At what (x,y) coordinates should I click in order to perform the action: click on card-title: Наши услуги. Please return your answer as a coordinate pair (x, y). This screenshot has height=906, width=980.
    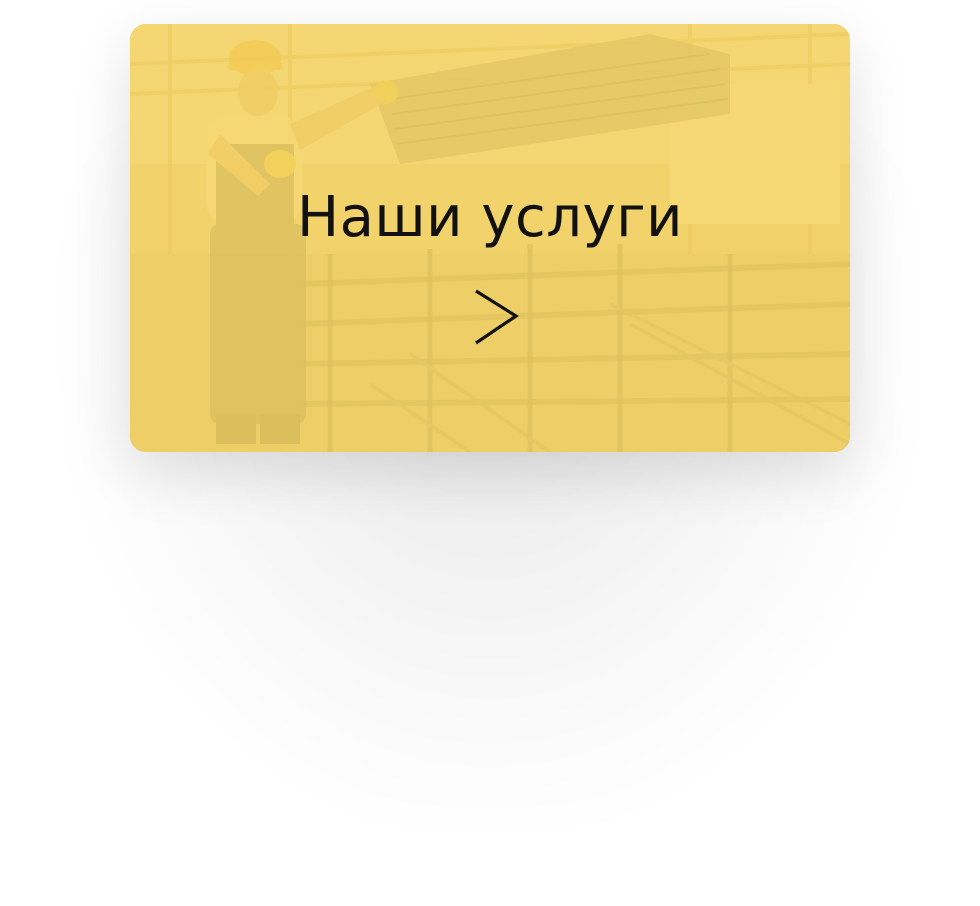
    Looking at the image, I should click on (490, 217).